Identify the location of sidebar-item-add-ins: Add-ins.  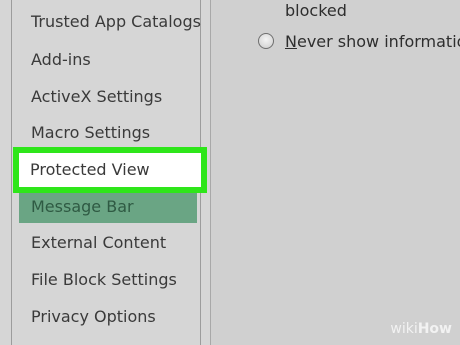
(61, 60).